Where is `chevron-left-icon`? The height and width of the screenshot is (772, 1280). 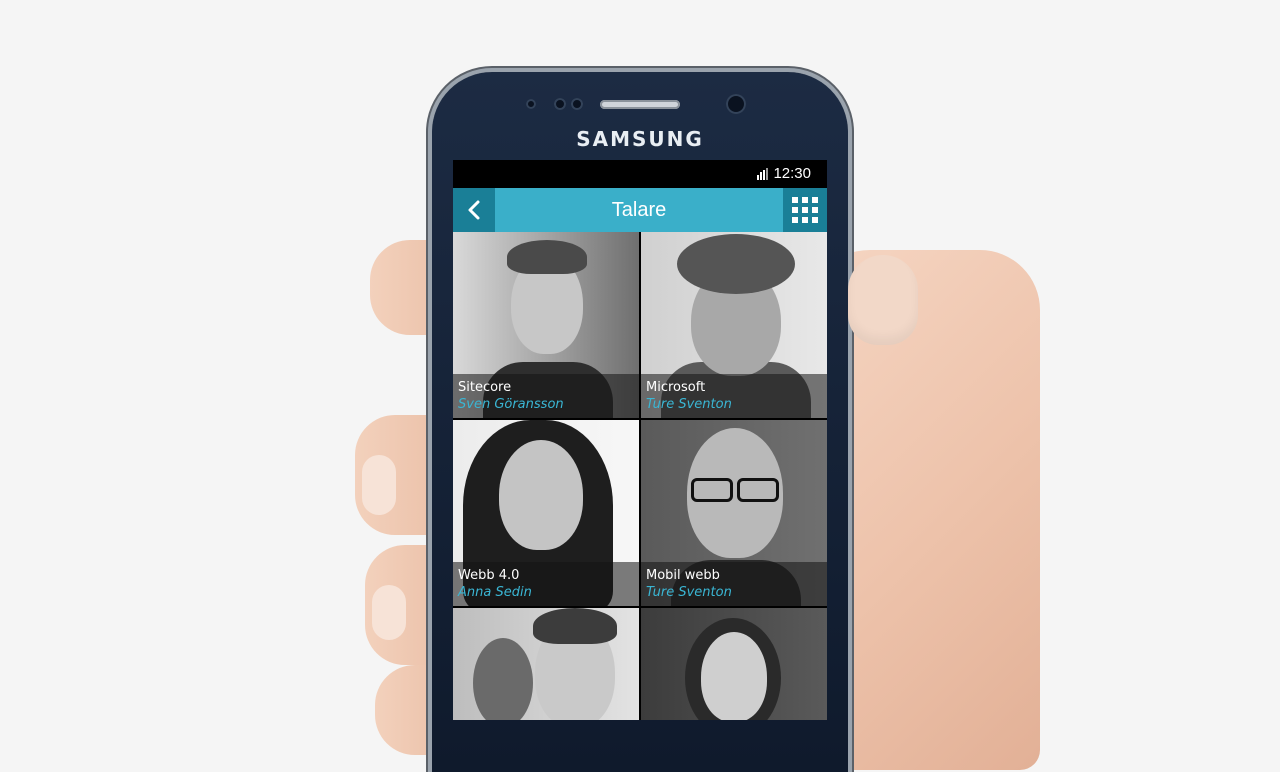 chevron-left-icon is located at coordinates (474, 210).